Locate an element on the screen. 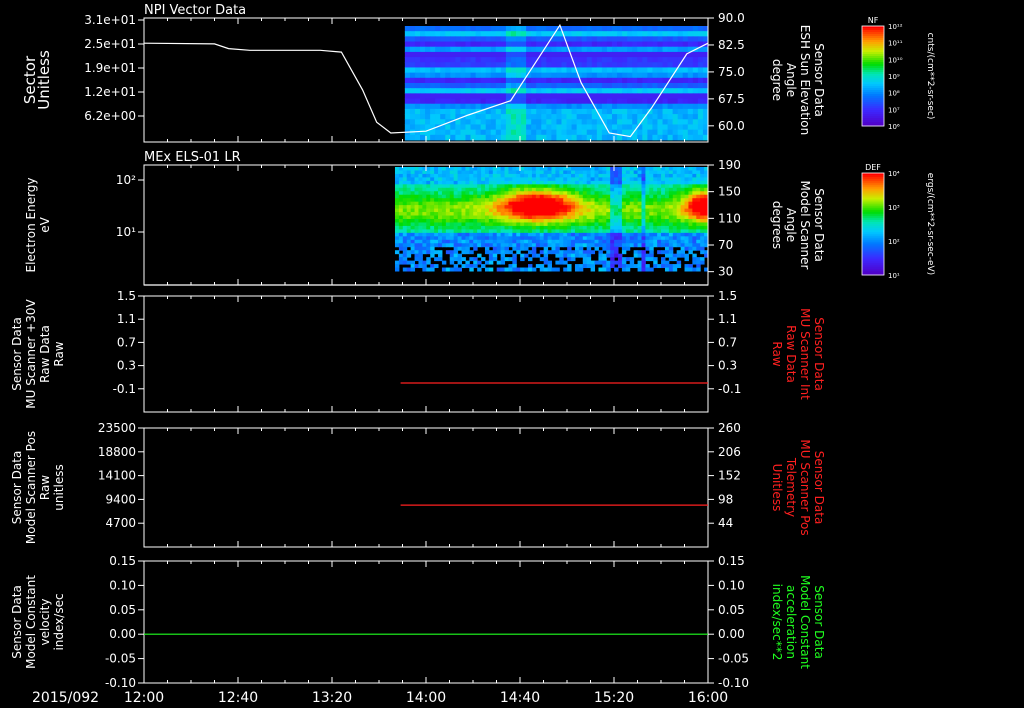  y-tick-label-left: 0.7 is located at coordinates (126, 342).